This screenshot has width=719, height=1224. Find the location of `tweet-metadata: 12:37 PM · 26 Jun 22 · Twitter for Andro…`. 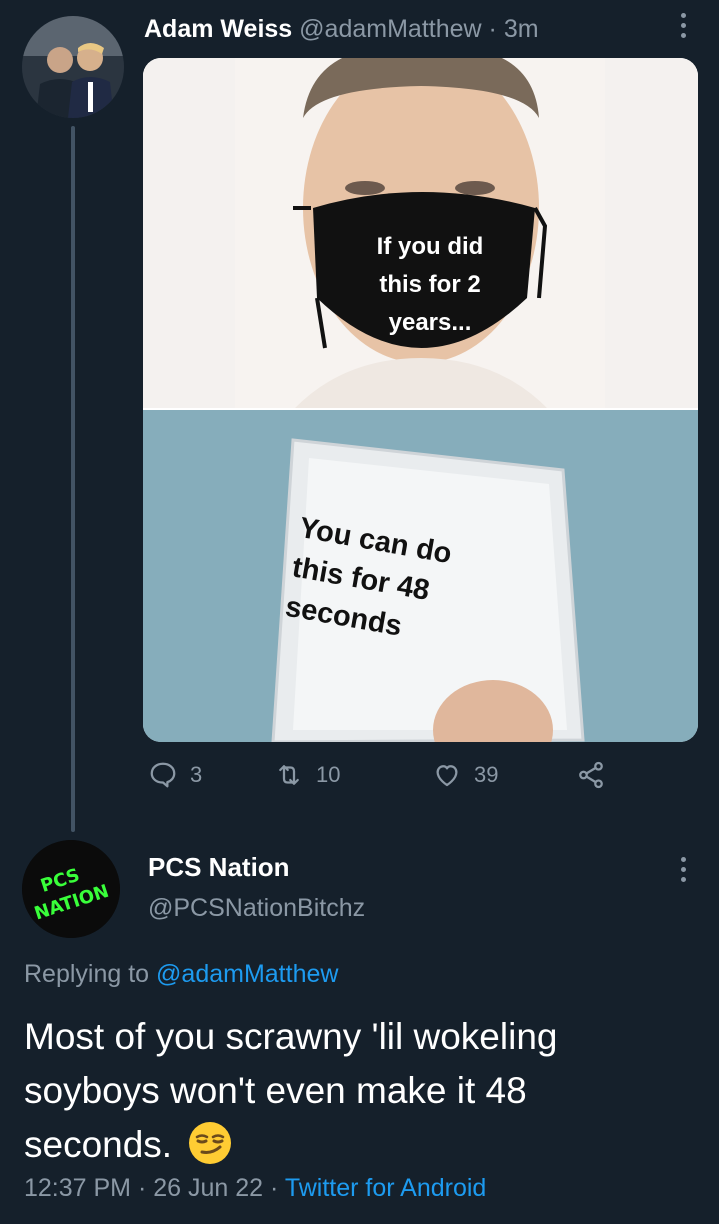

tweet-metadata: 12:37 PM · 26 Jun 22 · Twitter for Andro… is located at coordinates (255, 1188).